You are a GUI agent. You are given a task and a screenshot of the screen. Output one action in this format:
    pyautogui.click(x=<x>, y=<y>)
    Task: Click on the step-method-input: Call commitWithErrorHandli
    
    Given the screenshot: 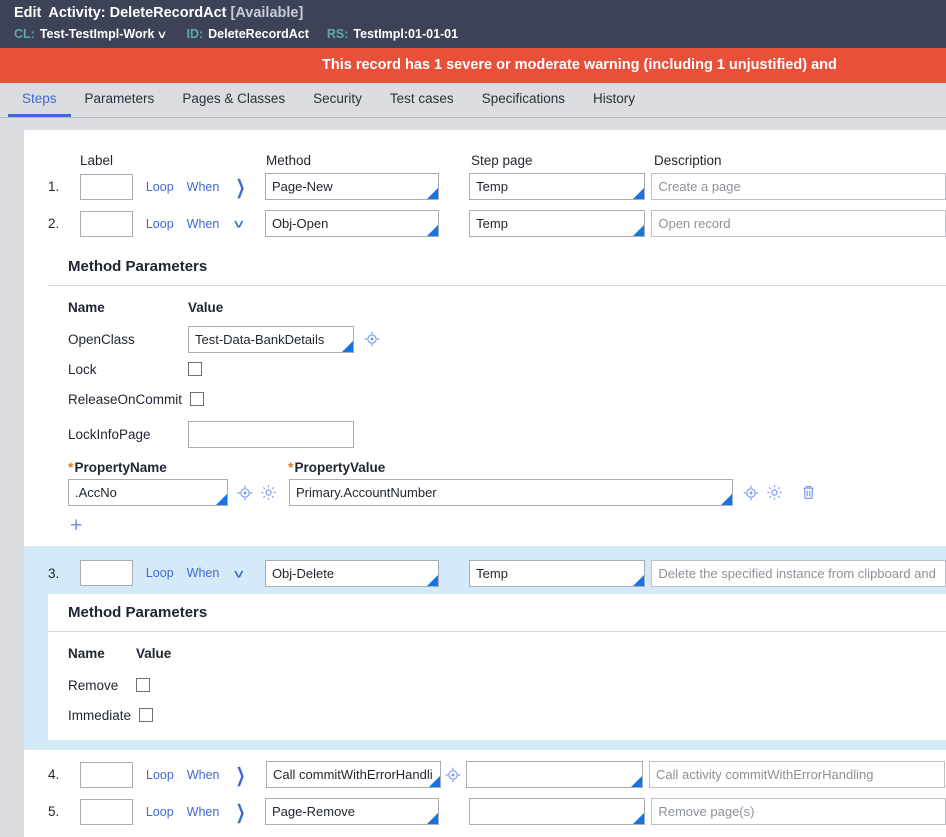 What is the action you would take?
    pyautogui.click(x=353, y=774)
    